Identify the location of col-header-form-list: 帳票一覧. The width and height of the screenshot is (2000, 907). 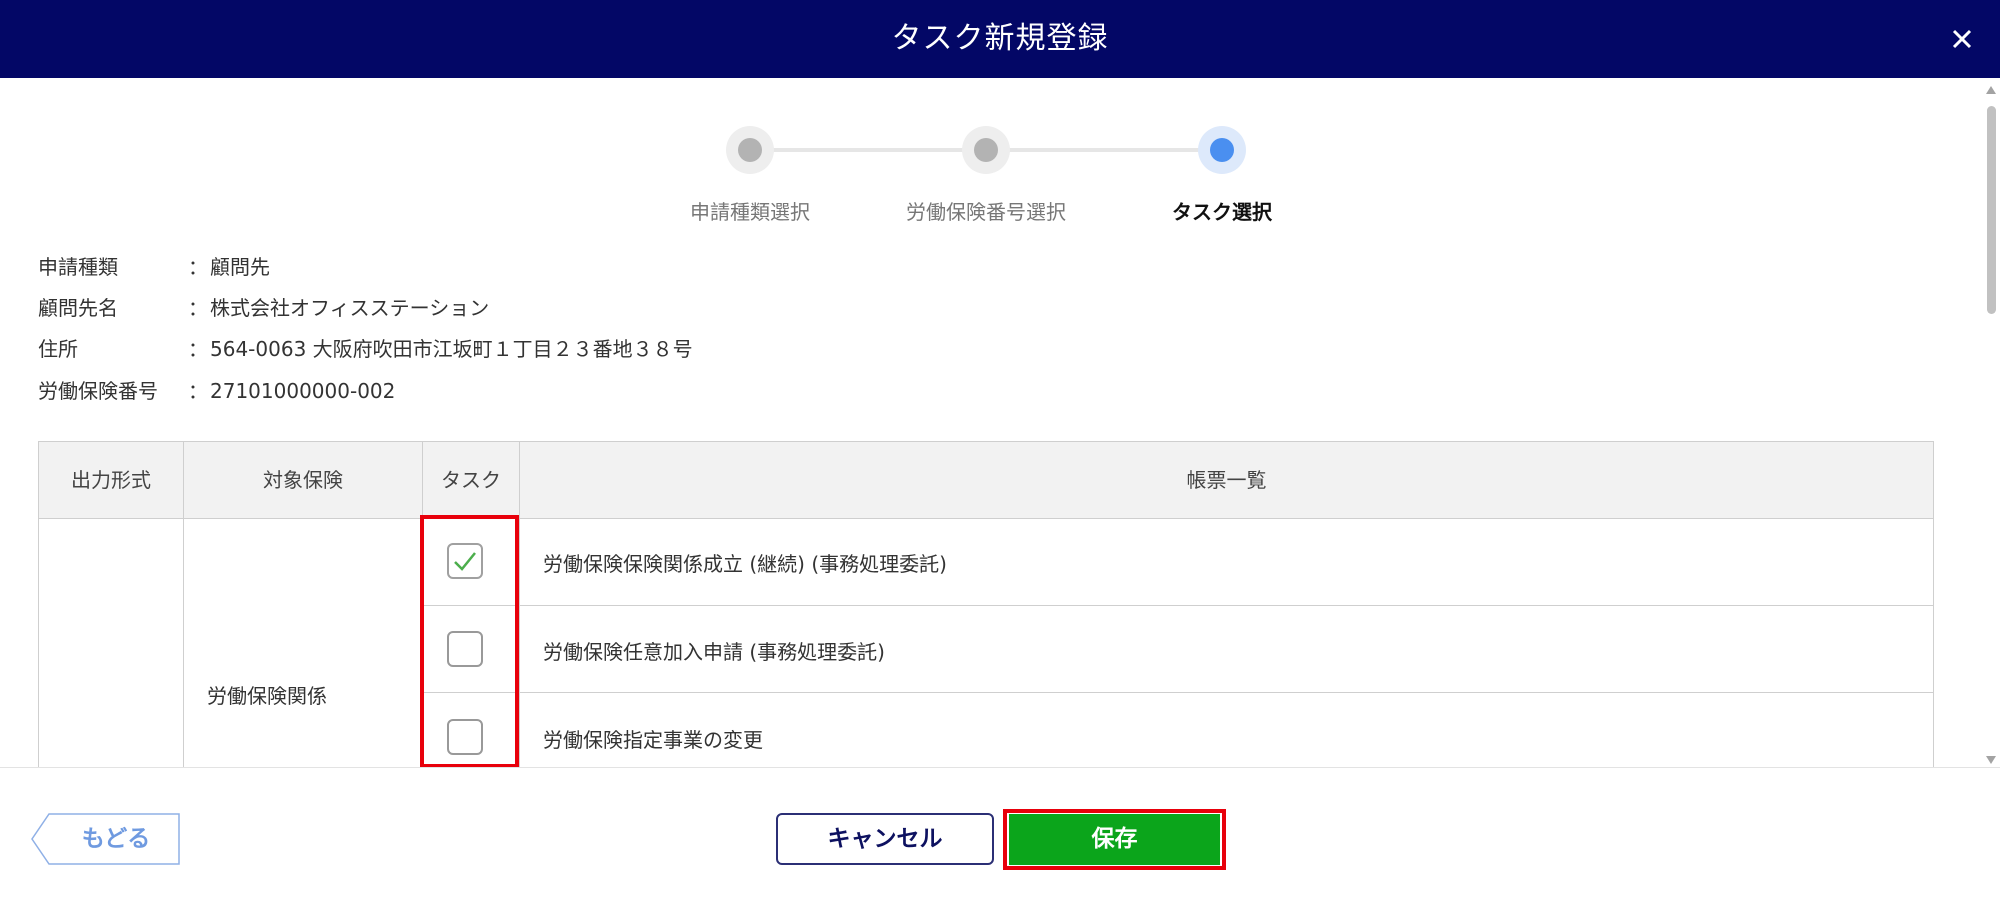
(1226, 480).